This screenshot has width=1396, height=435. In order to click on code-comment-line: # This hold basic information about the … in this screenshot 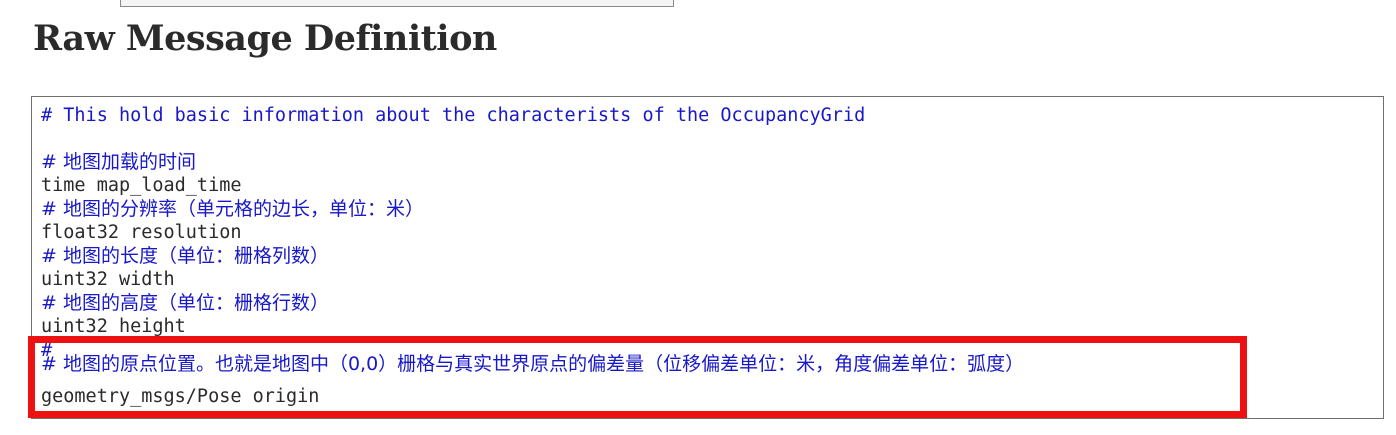, I will do `click(453, 115)`.